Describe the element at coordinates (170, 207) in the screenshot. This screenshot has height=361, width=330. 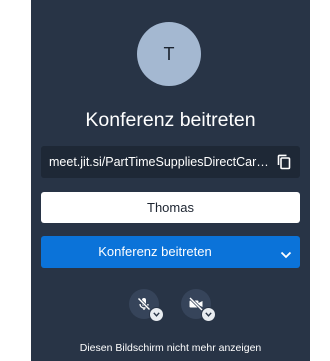
I see `display-name-input` at that location.